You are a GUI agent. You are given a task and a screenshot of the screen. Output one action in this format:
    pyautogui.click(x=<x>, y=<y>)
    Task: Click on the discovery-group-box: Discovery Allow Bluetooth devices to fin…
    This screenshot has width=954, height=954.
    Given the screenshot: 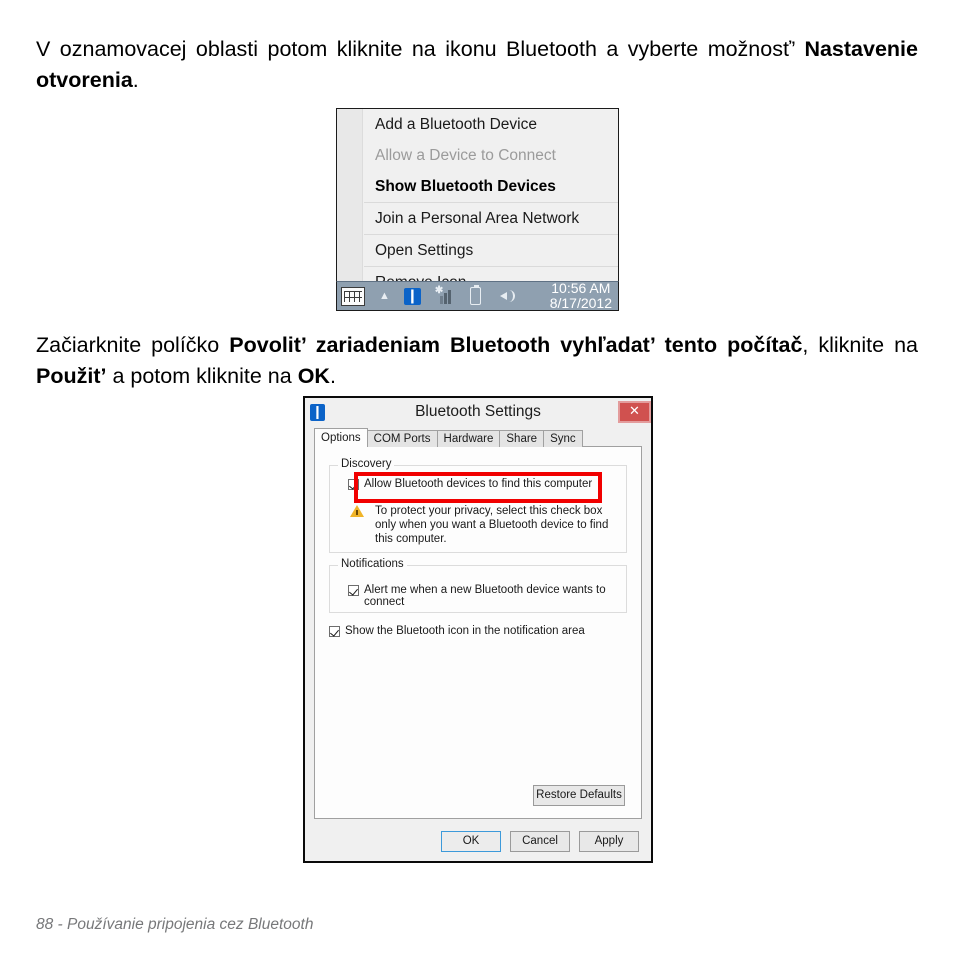 What is the action you would take?
    pyautogui.click(x=478, y=505)
    